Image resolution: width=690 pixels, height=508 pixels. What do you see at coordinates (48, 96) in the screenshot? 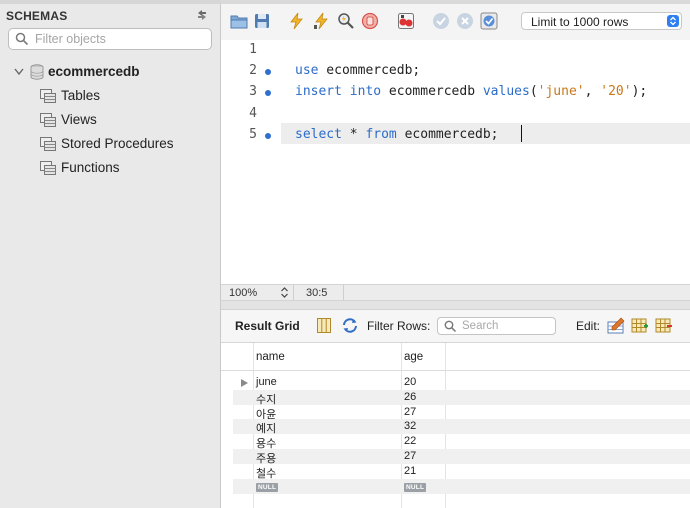
I see `tables-folder-icon` at bounding box center [48, 96].